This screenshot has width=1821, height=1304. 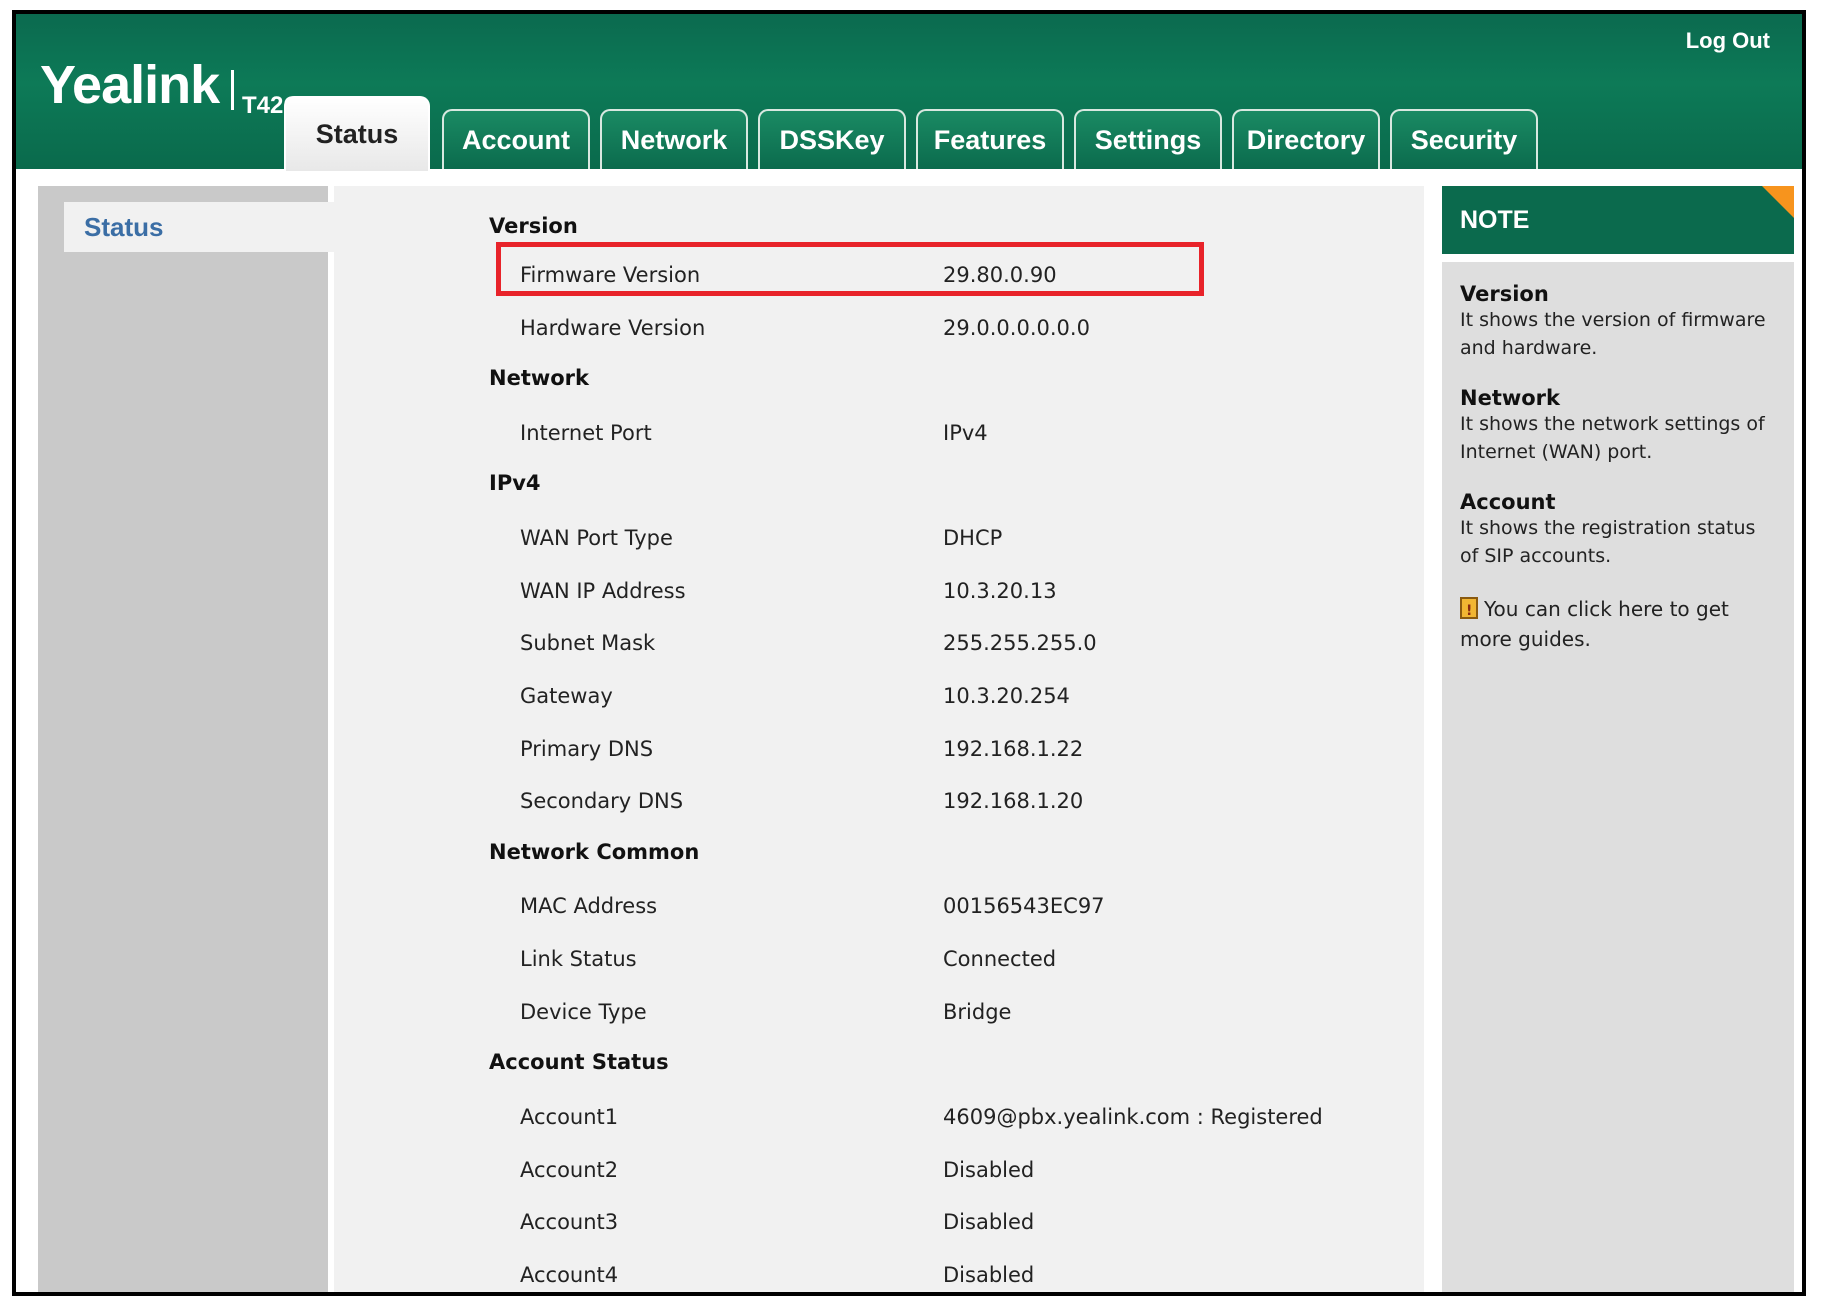 What do you see at coordinates (578, 959) in the screenshot?
I see `link-status-label: Link Status` at bounding box center [578, 959].